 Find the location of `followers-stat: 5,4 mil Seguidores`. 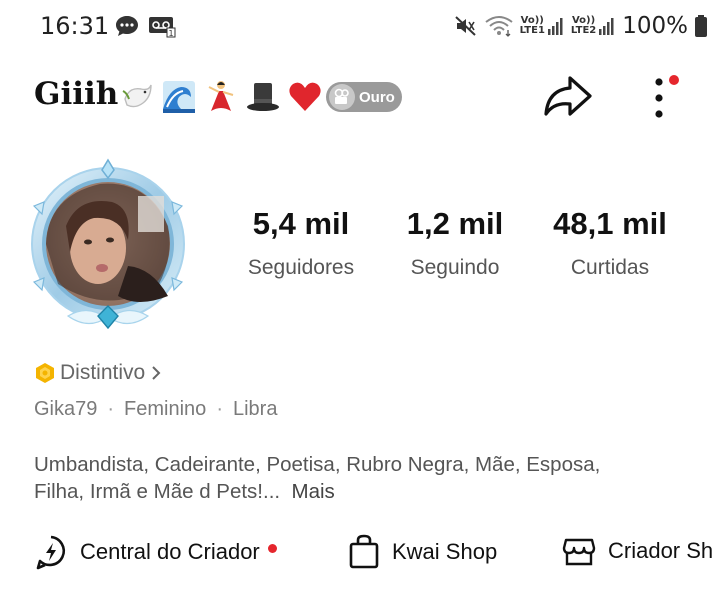

followers-stat: 5,4 mil Seguidores is located at coordinates (301, 243).